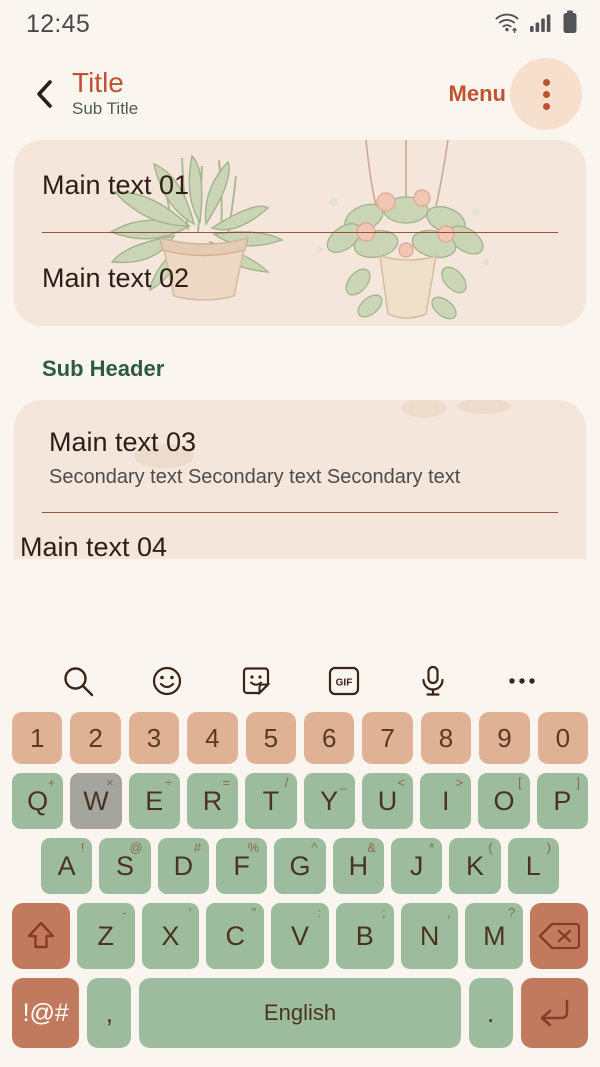 This screenshot has height=1067, width=600. What do you see at coordinates (242, 866) in the screenshot?
I see `letter-key-f: % F` at bounding box center [242, 866].